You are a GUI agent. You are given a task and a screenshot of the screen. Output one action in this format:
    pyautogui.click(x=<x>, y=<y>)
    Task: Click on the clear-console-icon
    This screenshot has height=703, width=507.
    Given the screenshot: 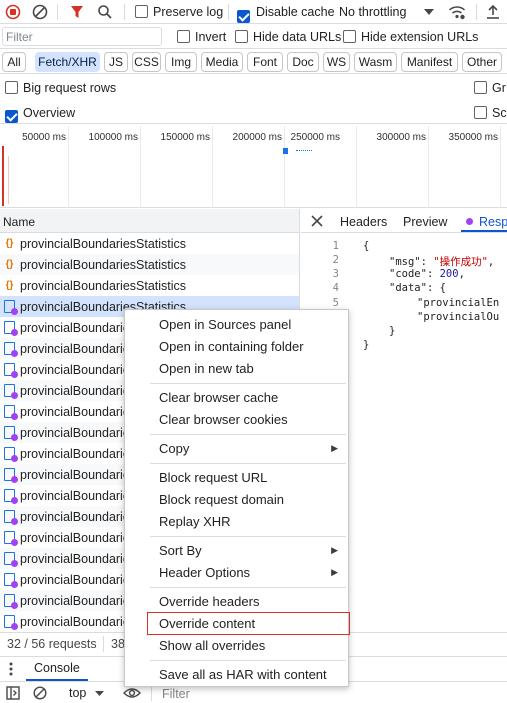 What is the action you would take?
    pyautogui.click(x=40, y=693)
    